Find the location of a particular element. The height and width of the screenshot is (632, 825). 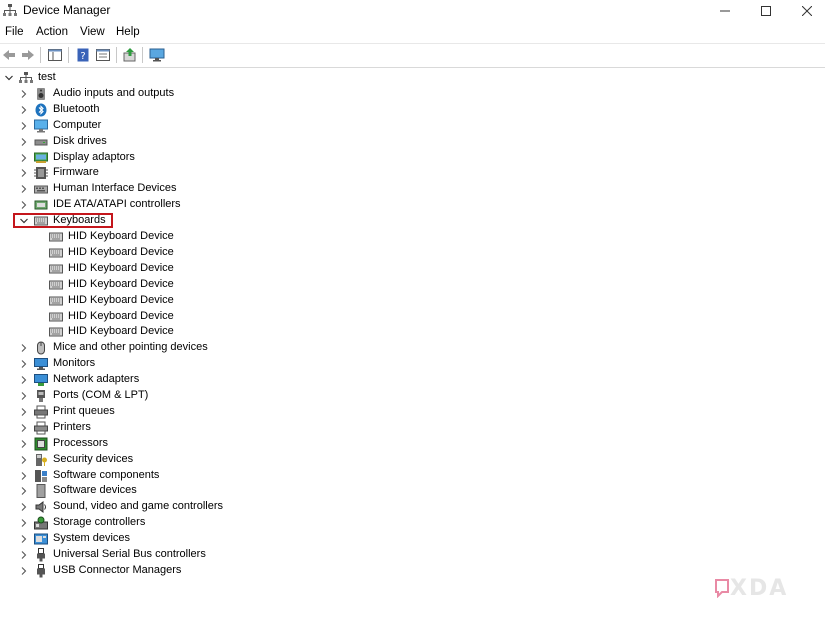

tree-item-label: Security devices is located at coordinates (93, 458).